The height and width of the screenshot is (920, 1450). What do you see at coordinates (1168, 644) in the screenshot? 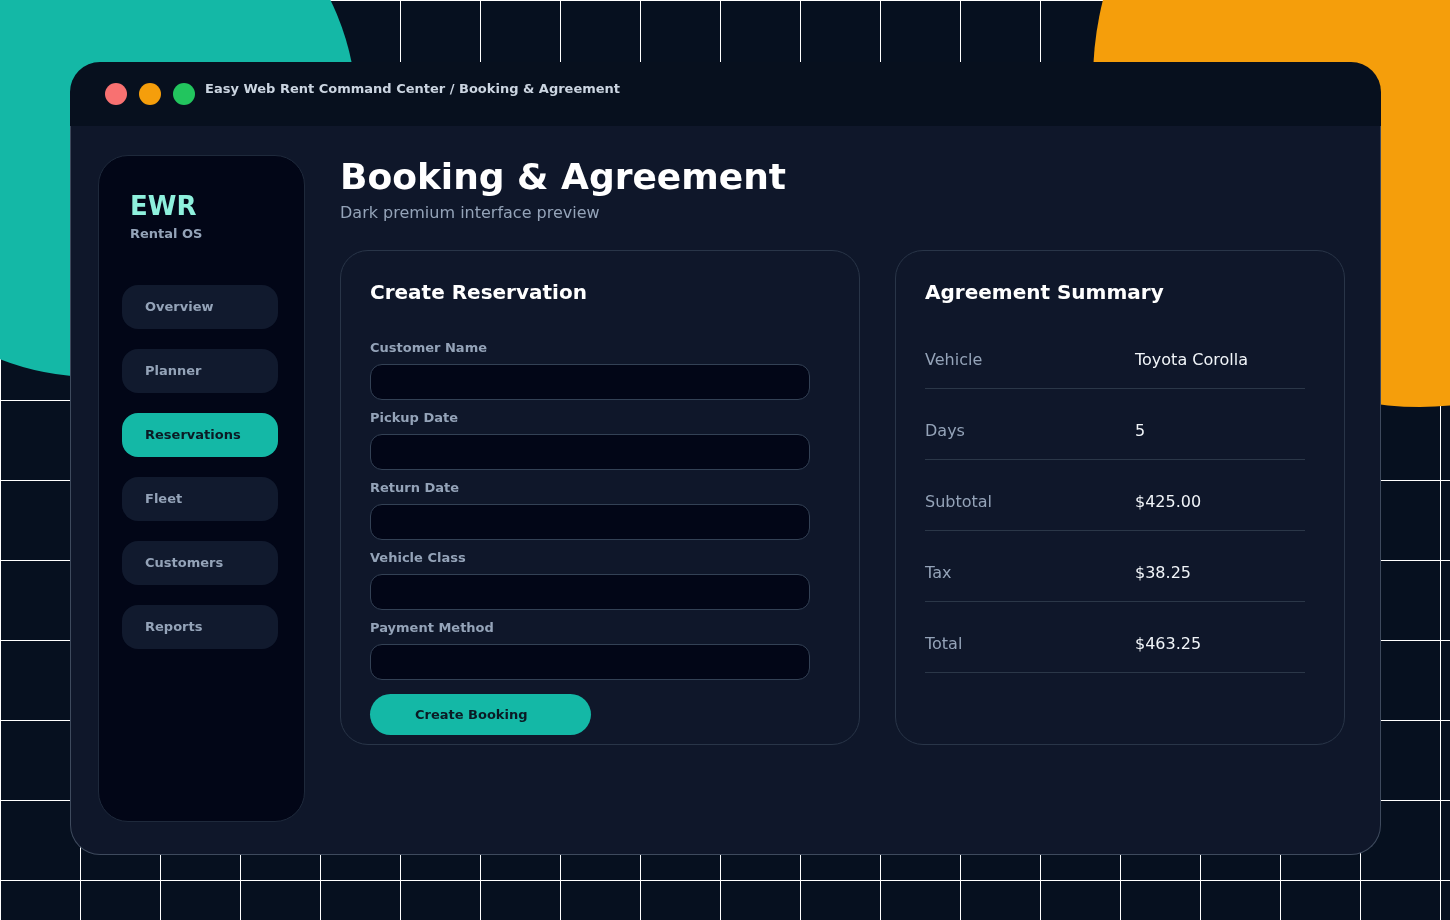
I see `summary-value: $463.25` at bounding box center [1168, 644].